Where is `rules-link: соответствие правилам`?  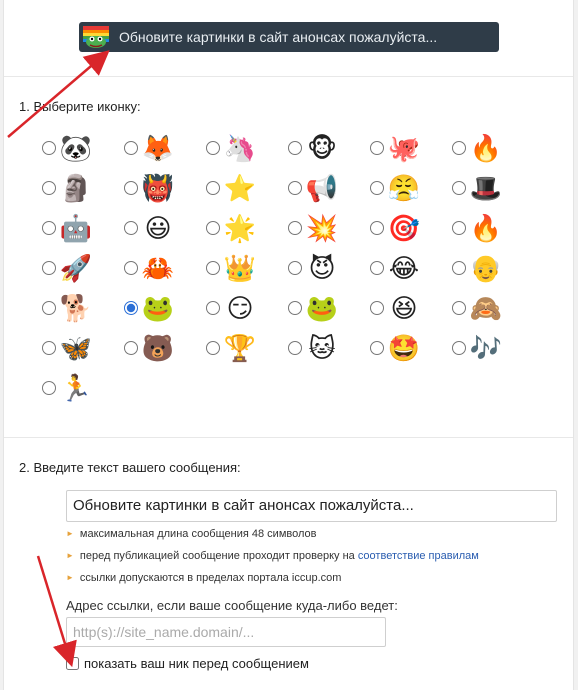
rules-link: соответствие правилам is located at coordinates (418, 556).